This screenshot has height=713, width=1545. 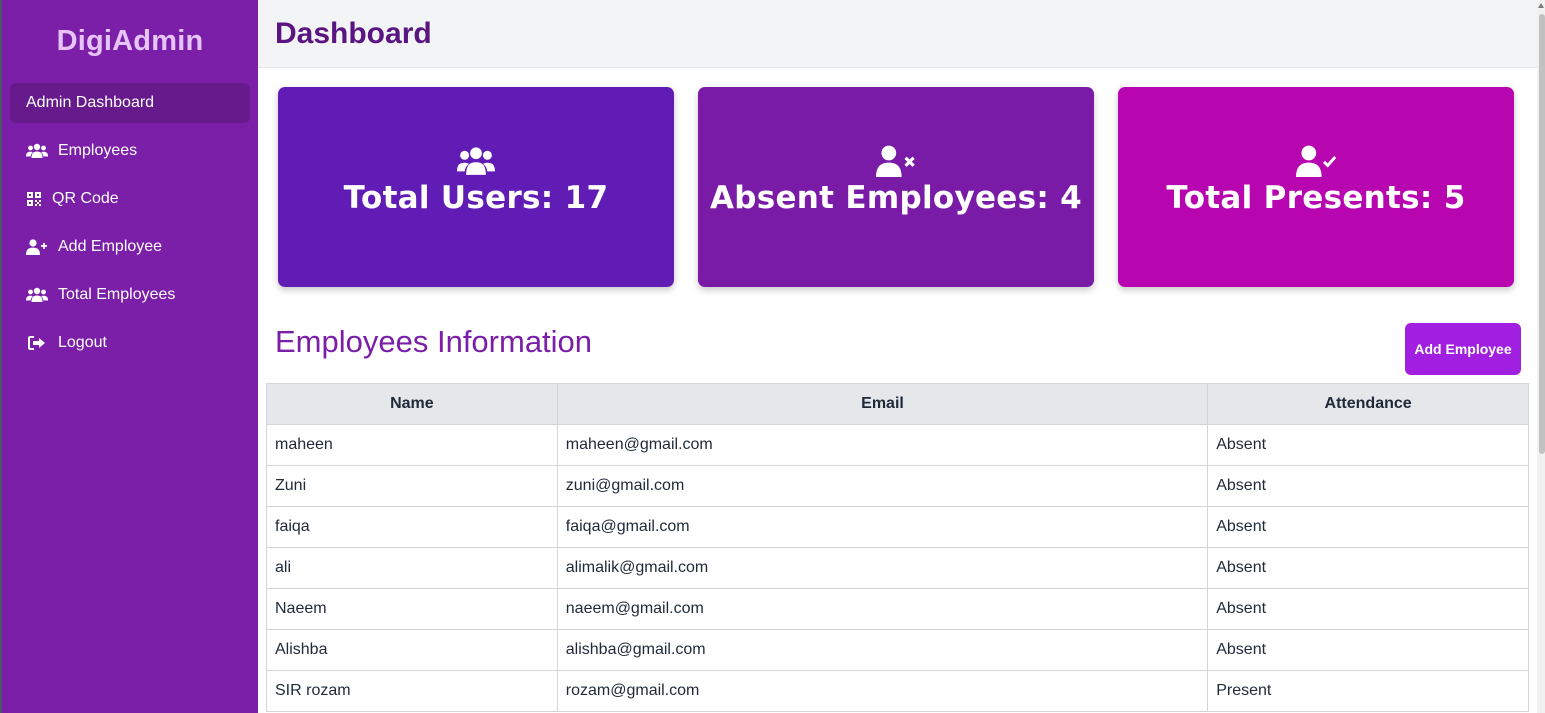 What do you see at coordinates (1541, 5) in the screenshot?
I see `scroll-up-icon` at bounding box center [1541, 5].